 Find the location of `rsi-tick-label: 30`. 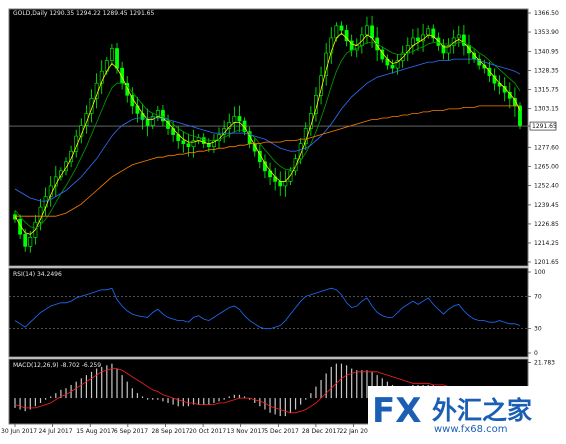

rsi-tick-label: 30 is located at coordinates (538, 329).